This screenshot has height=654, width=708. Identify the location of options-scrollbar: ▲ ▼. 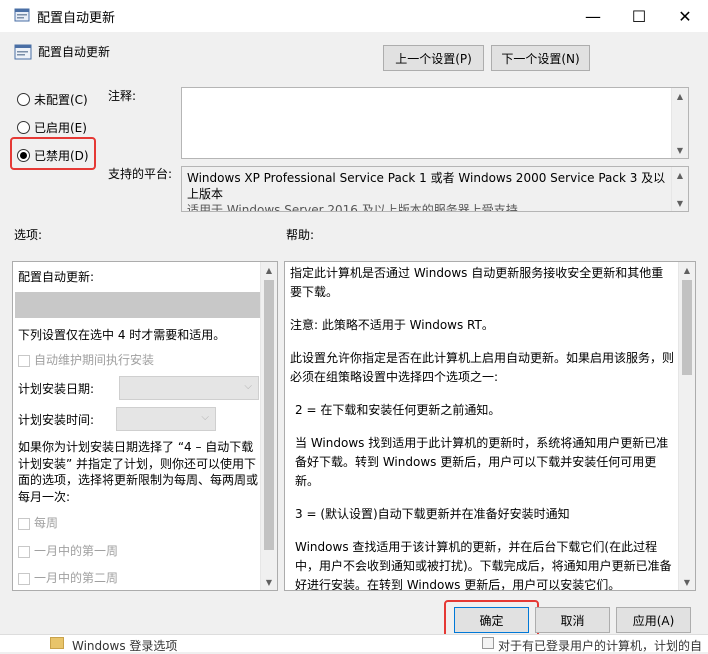
(268, 426).